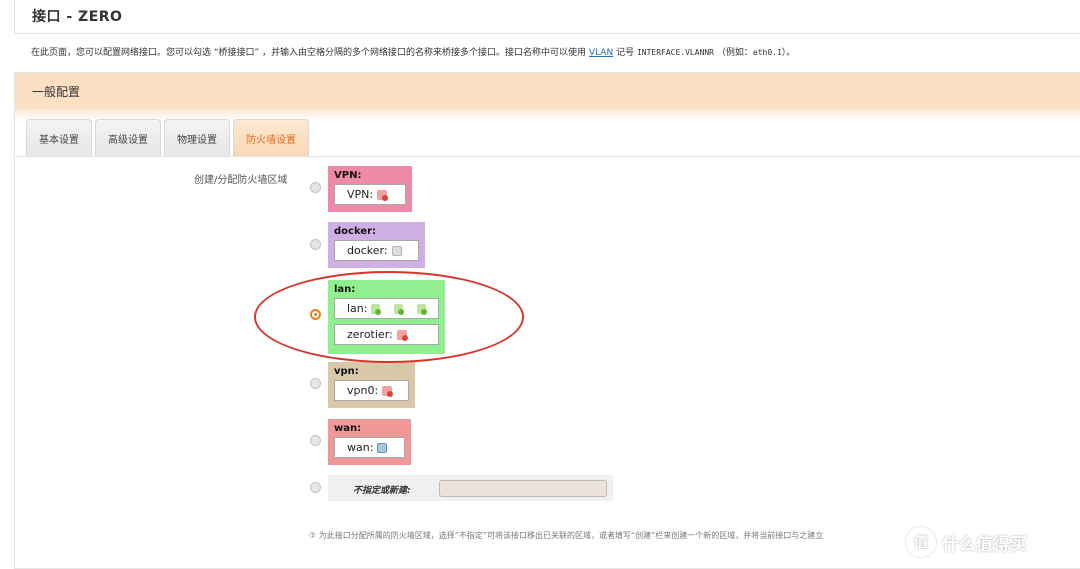 The height and width of the screenshot is (569, 1080). I want to click on interface-box-wan: wan:, so click(369, 447).